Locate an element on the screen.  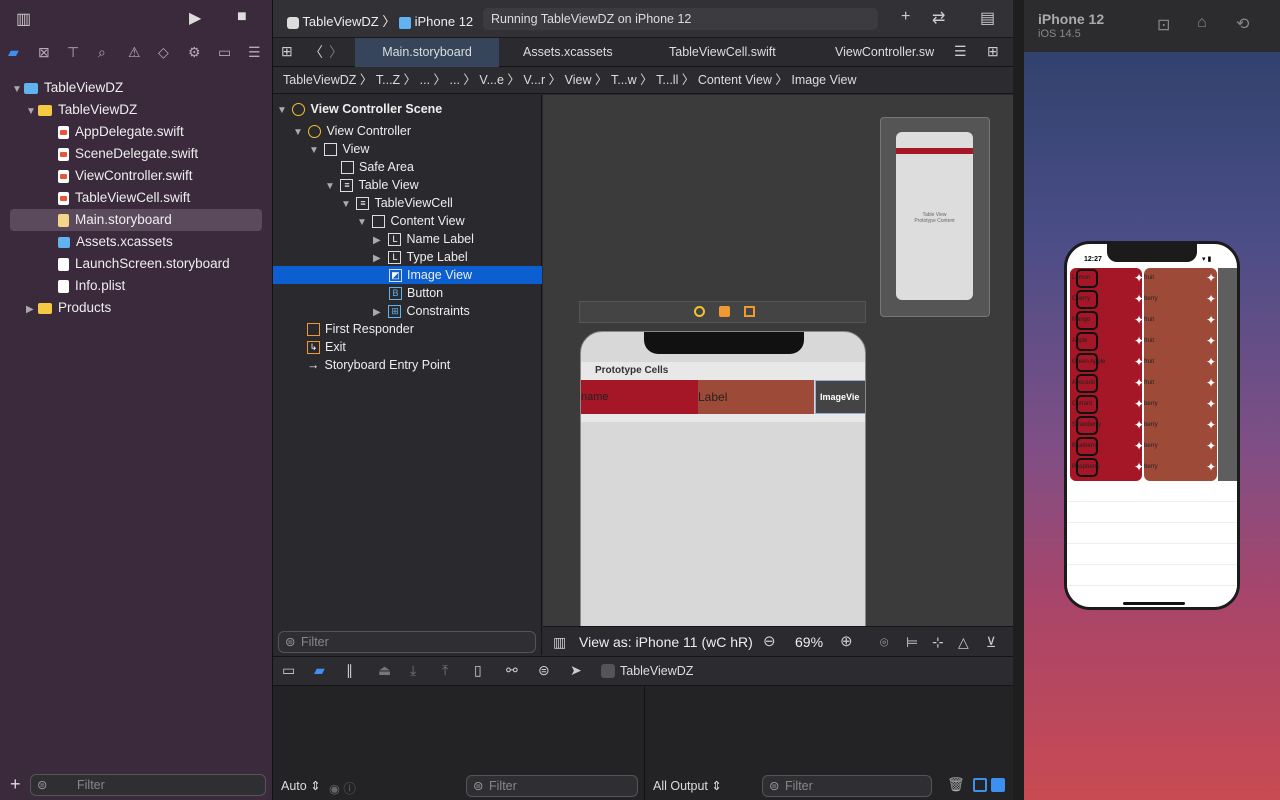
editor-options-icon: ☰ is located at coordinates (960, 51).